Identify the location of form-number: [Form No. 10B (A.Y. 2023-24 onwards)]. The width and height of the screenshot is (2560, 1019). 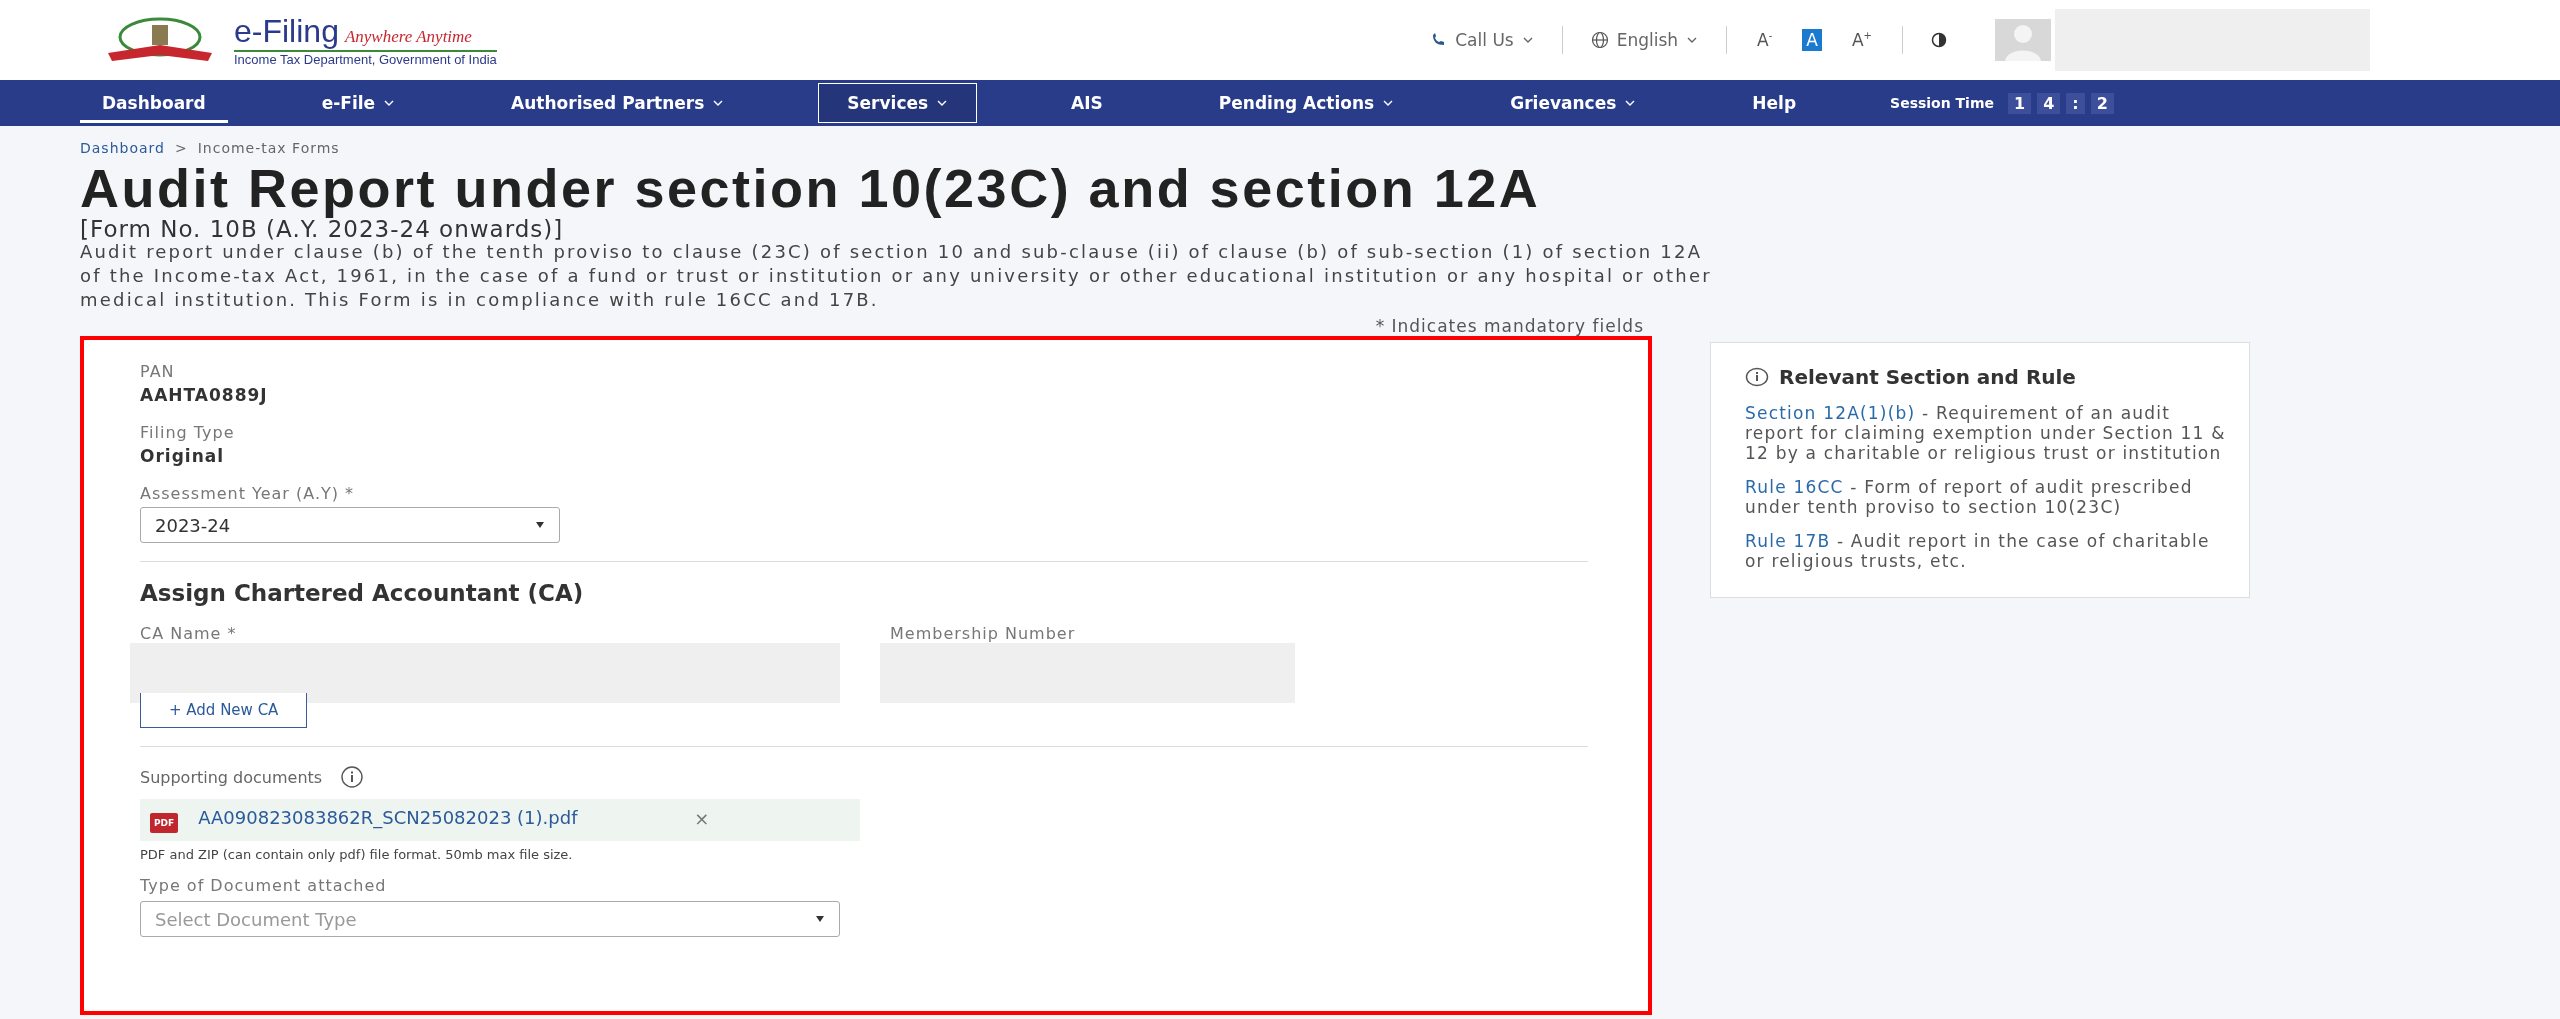
(322, 229).